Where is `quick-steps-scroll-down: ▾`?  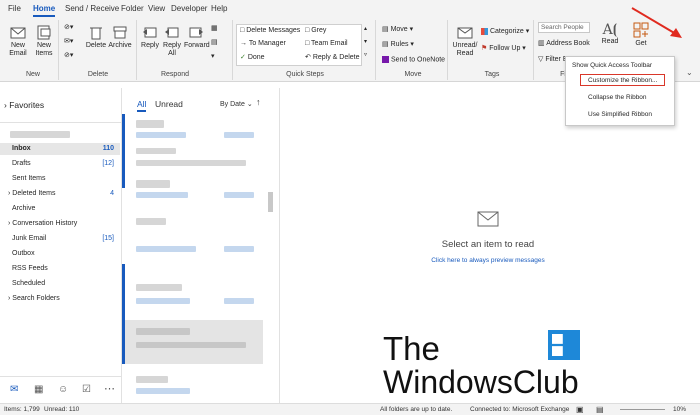
quick-steps-scroll-down: ▾ is located at coordinates (365, 41).